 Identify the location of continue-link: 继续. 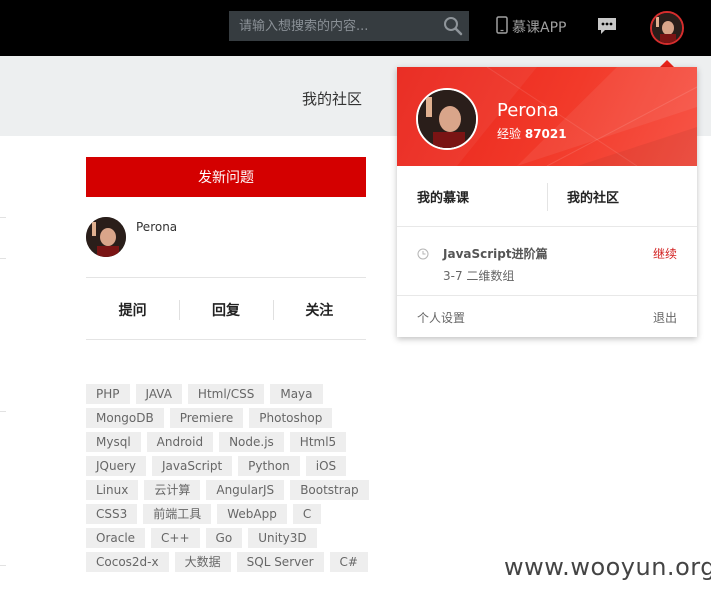
(665, 253).